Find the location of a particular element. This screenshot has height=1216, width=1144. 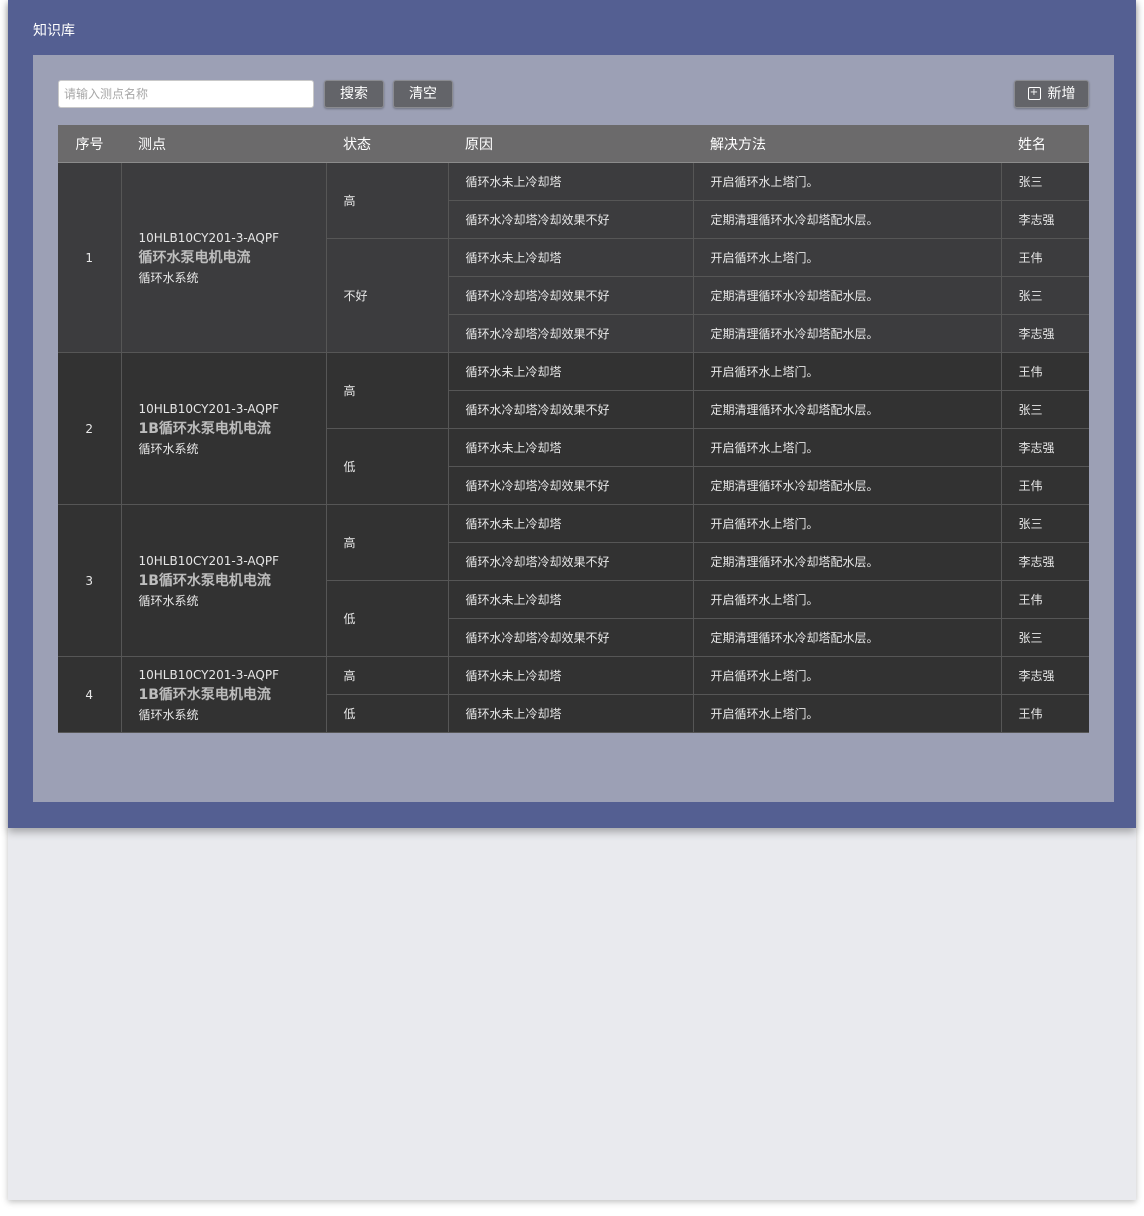

header-solution: 解决方法 is located at coordinates (847, 144).